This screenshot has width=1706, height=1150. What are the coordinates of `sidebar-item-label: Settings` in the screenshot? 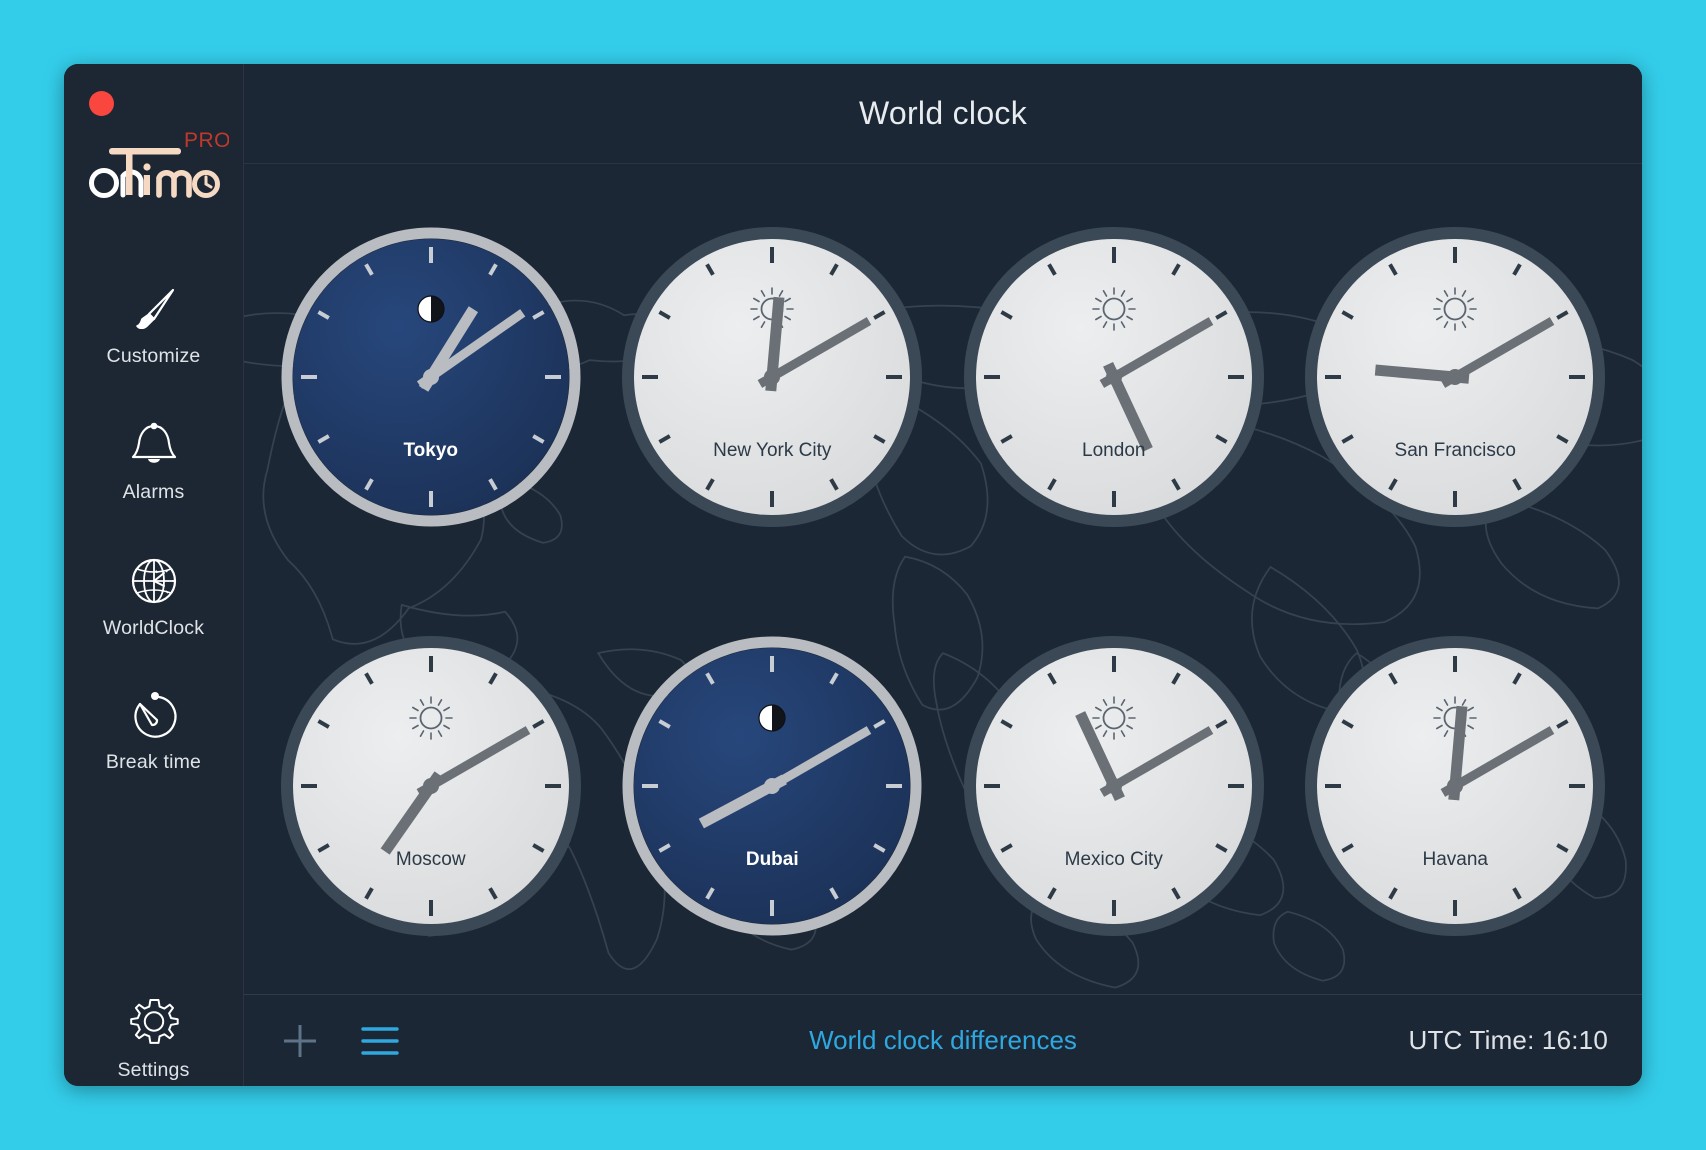 It's located at (153, 1070).